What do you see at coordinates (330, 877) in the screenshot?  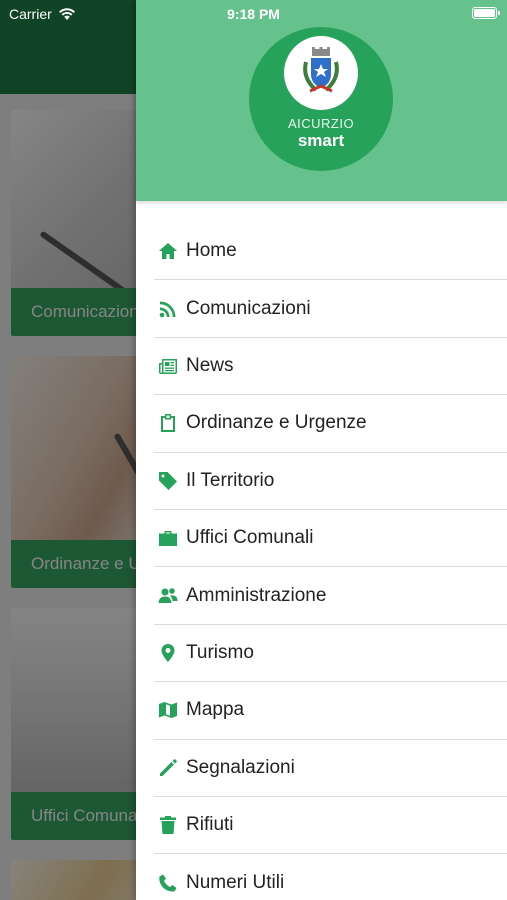 I see `menu-item-numeri-utili: Numeri Utili` at bounding box center [330, 877].